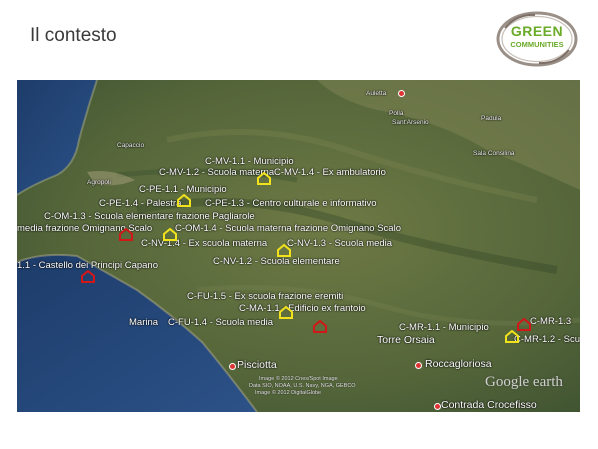  I want to click on town-agropoli: Agropoli, so click(99, 182).